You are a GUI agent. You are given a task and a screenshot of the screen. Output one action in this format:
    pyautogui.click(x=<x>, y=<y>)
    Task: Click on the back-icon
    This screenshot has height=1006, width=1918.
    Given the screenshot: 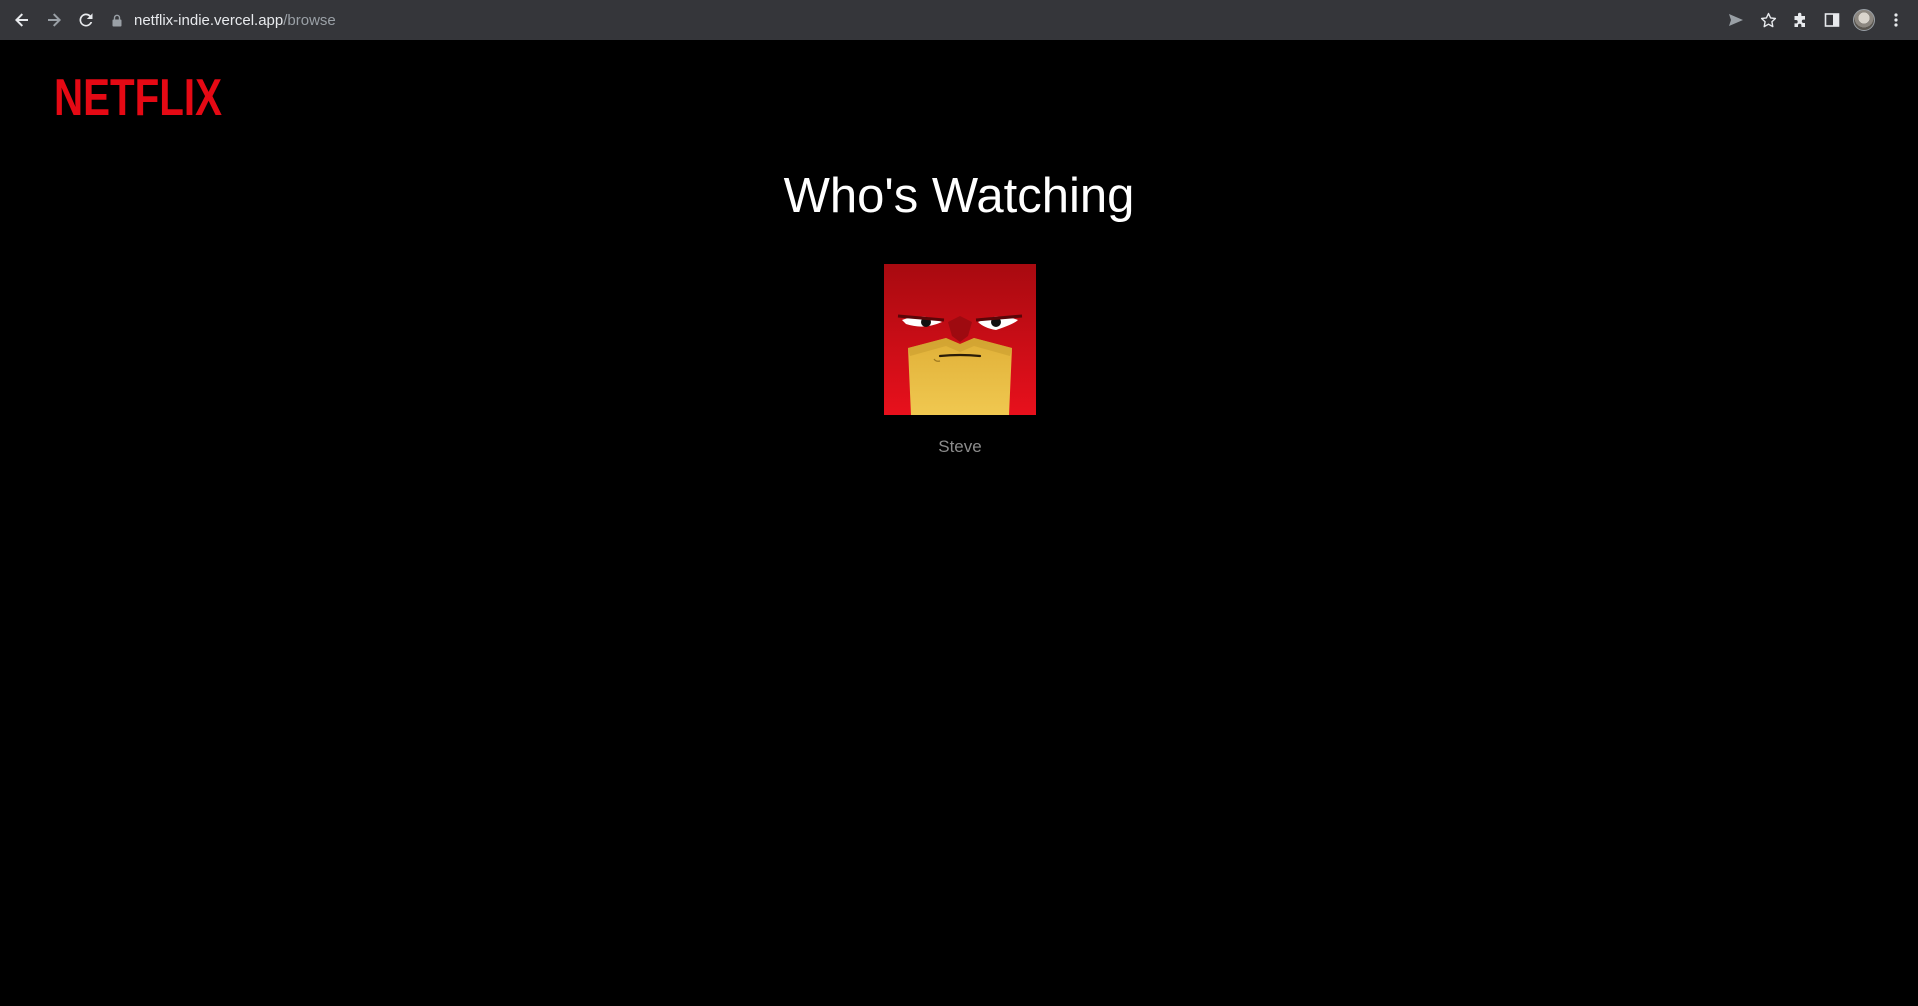 What is the action you would take?
    pyautogui.click(x=21, y=20)
    